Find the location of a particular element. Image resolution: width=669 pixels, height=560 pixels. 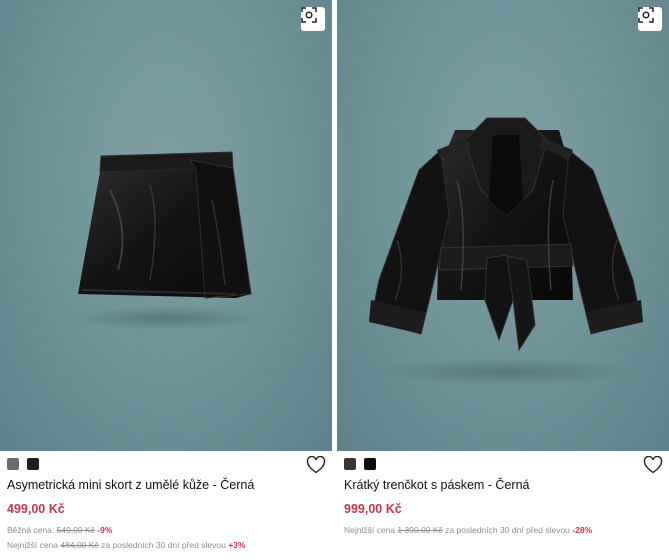

regular-price-info: Běžná cena: 549,00 Kč -9% is located at coordinates (60, 530).